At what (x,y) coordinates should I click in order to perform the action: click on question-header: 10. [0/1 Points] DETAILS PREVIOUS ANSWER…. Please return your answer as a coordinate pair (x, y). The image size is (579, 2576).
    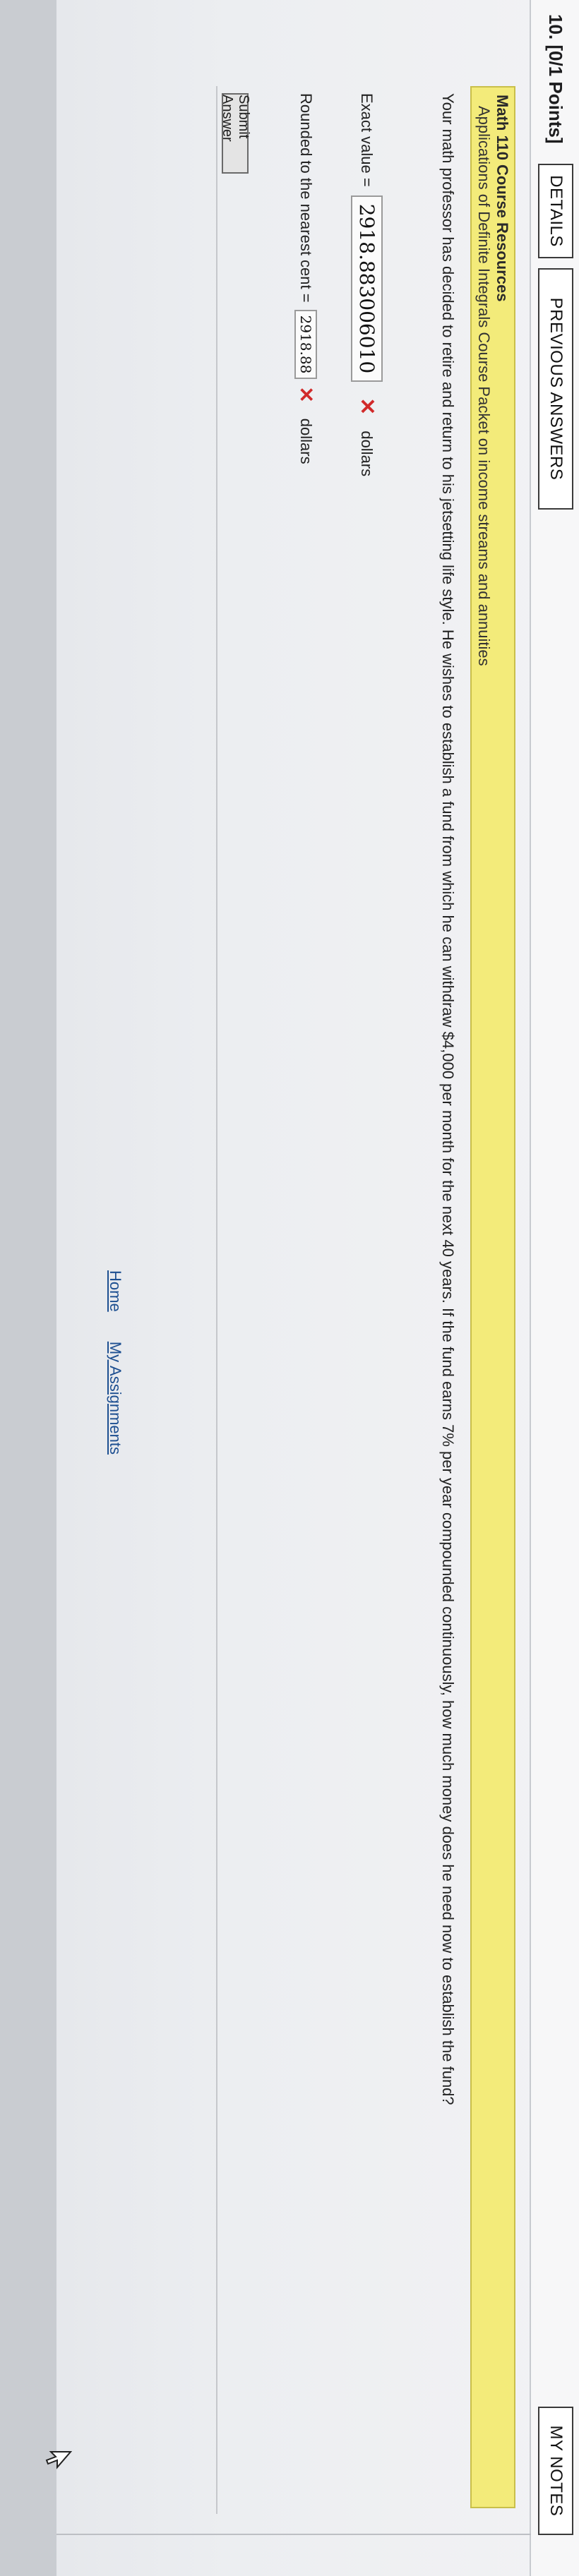
    Looking at the image, I should click on (554, 1288).